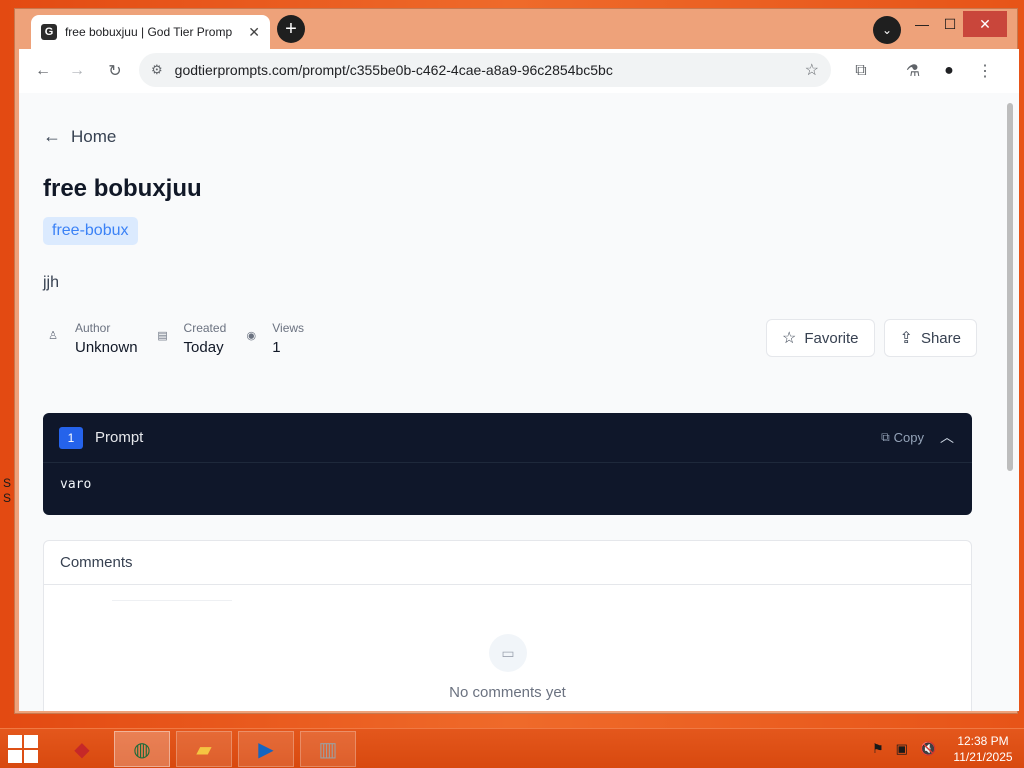 Image resolution: width=1024 pixels, height=768 pixels. Describe the element at coordinates (508, 653) in the screenshot. I see `comment-bubble-icon: ▭` at that location.